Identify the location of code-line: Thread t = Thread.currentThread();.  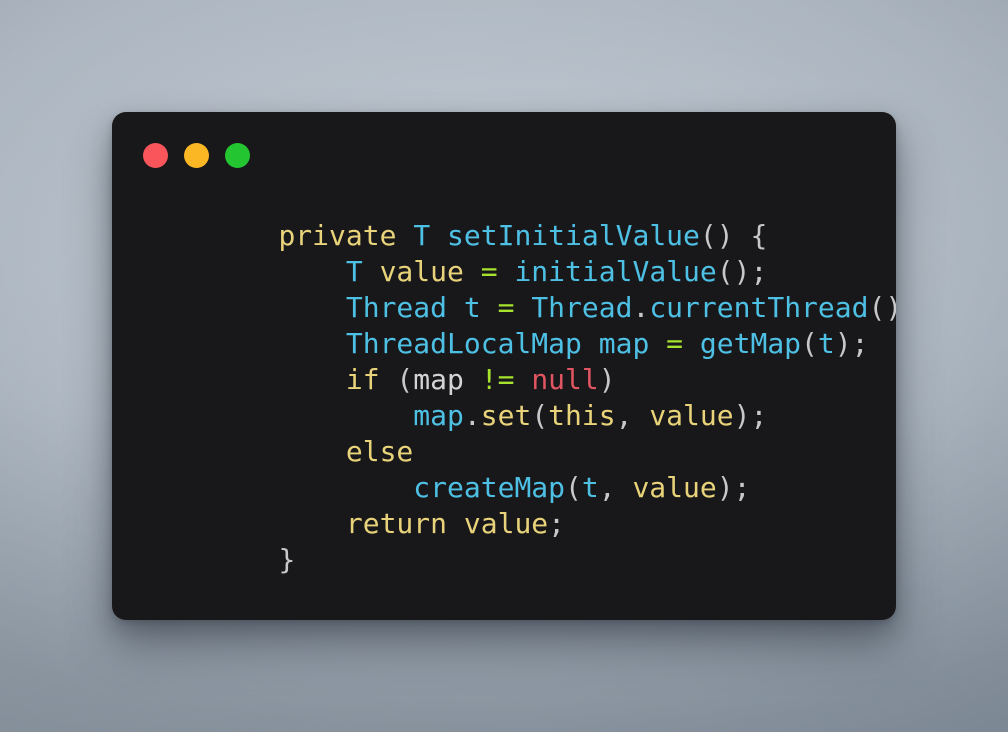
(553, 308).